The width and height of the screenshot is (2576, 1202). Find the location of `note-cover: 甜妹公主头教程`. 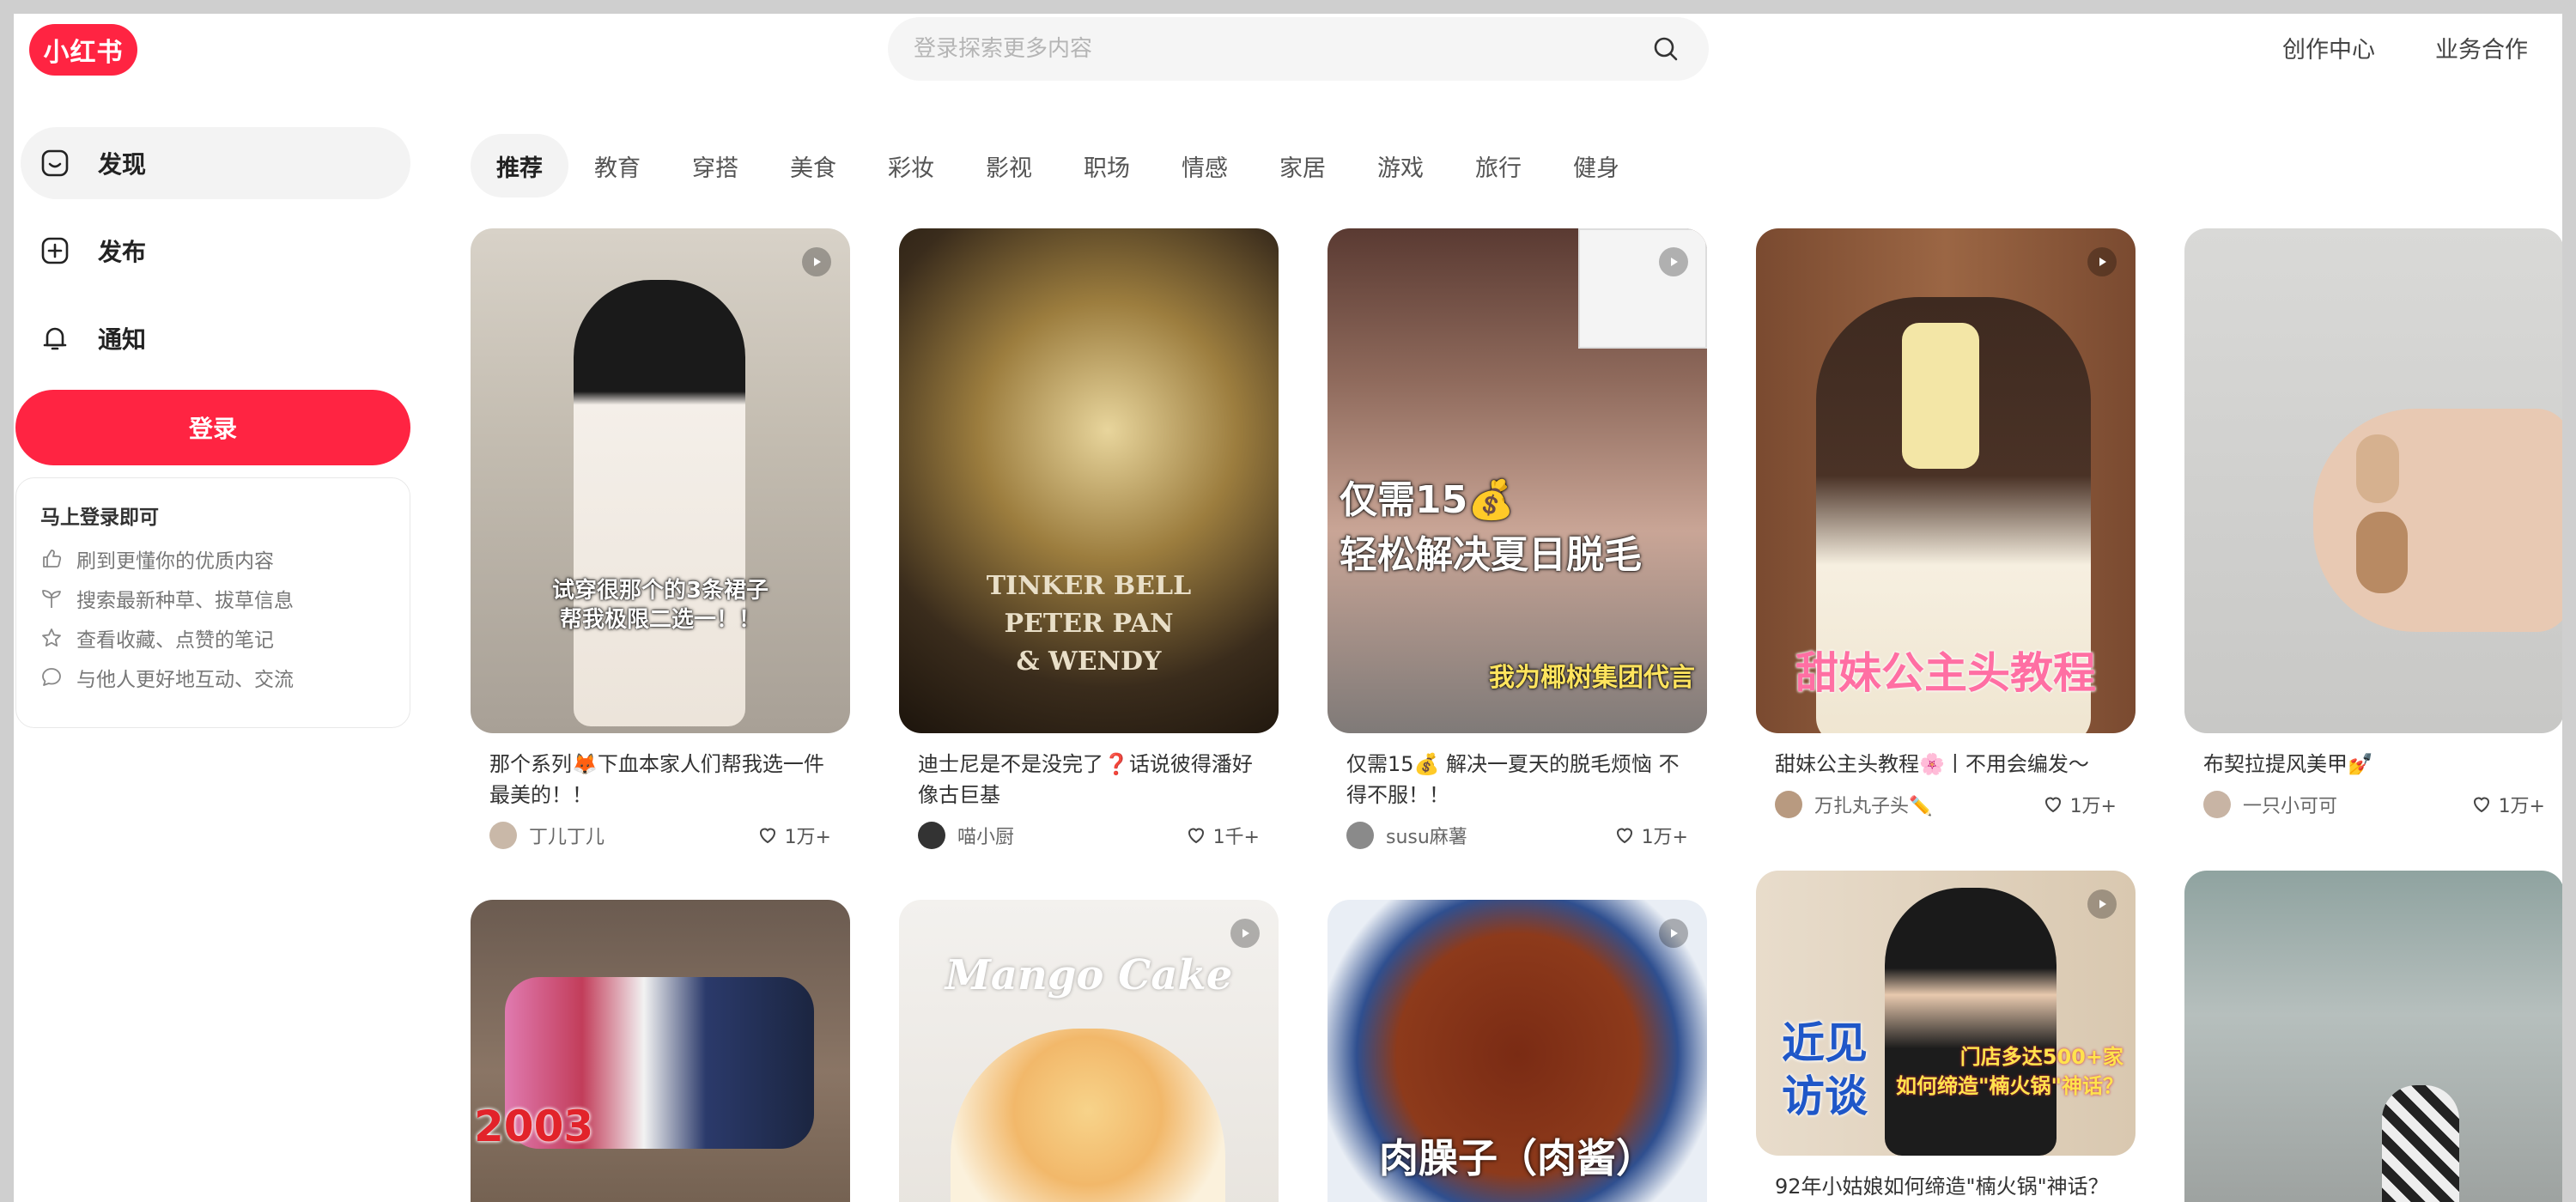

note-cover: 甜妹公主头教程 is located at coordinates (1946, 481).